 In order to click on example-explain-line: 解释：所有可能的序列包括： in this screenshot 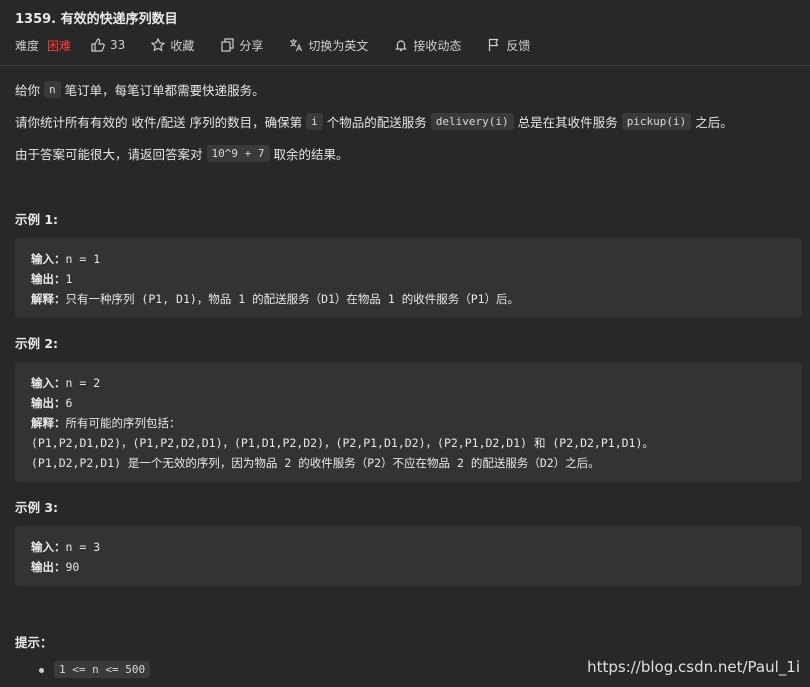, I will do `click(408, 423)`.